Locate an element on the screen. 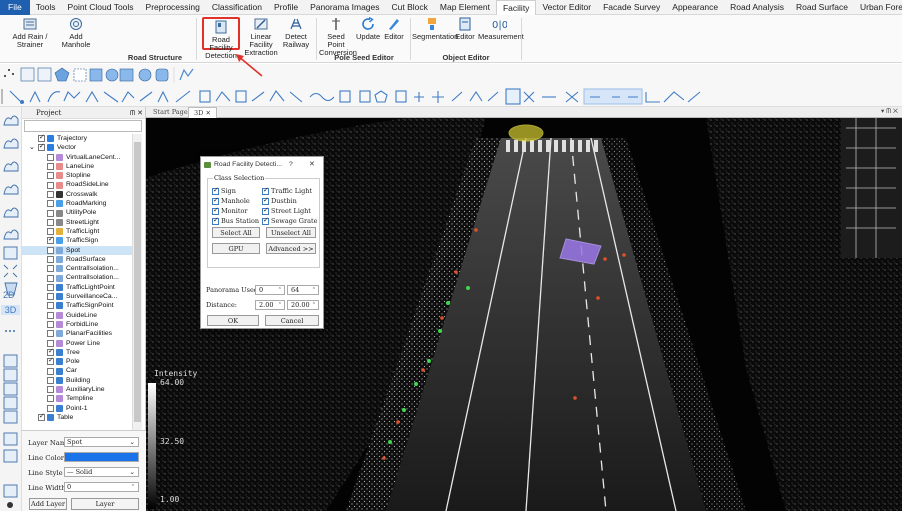  tree-item: Building is located at coordinates (77, 380).